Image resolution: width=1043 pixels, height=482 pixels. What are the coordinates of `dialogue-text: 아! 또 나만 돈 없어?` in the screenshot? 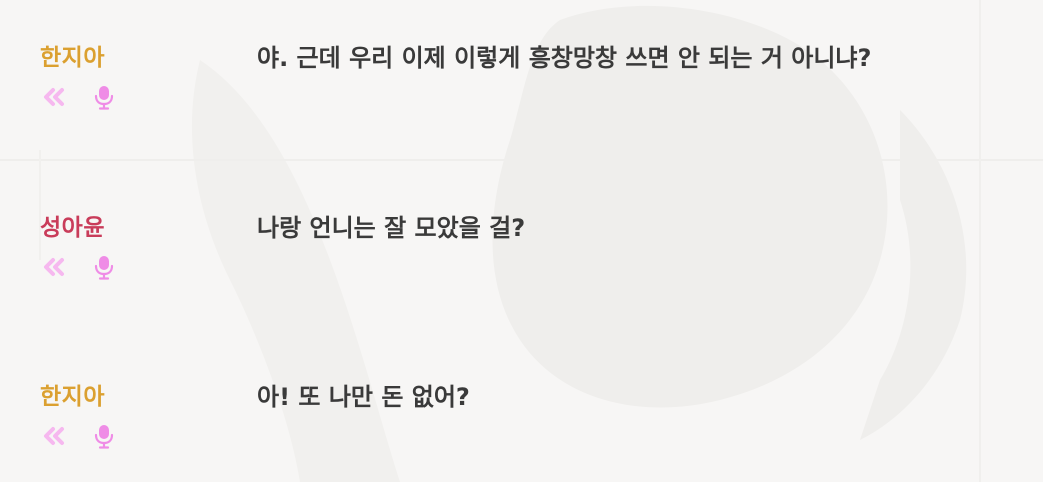 It's located at (363, 397).